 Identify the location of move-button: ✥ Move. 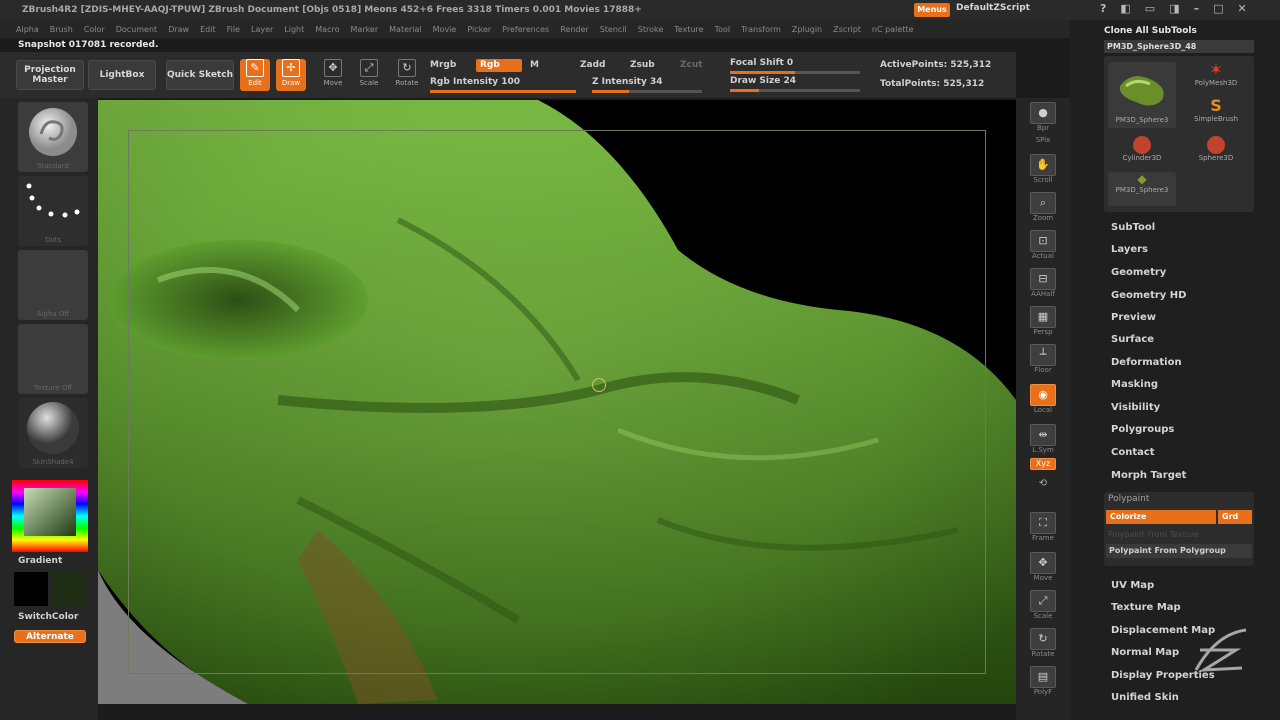
(333, 75).